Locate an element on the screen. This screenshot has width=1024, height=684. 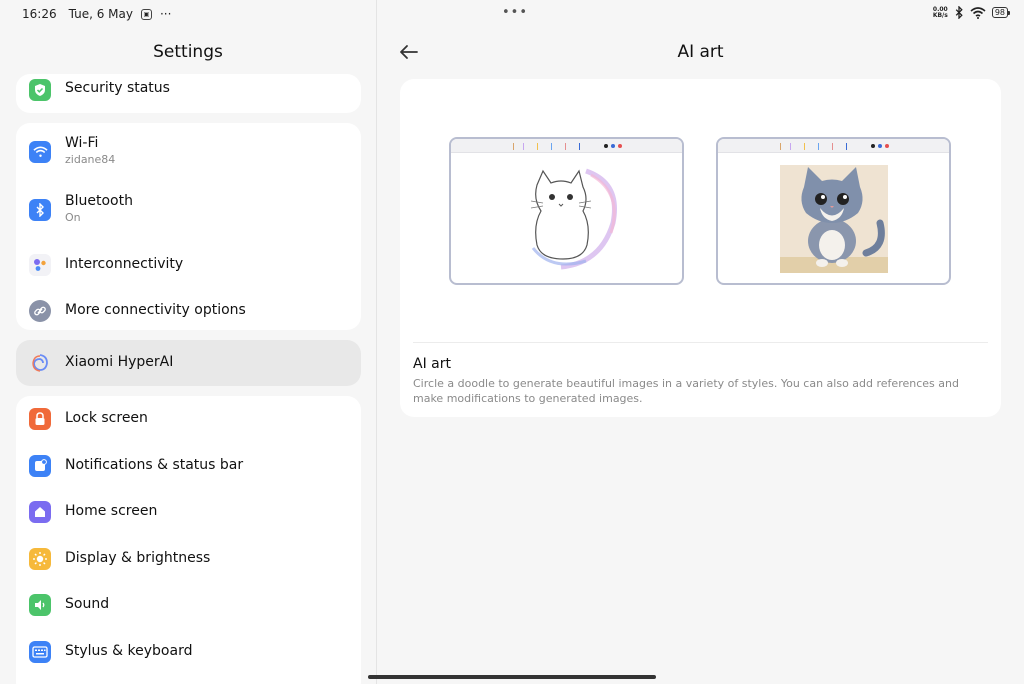
divider is located at coordinates (700, 342).